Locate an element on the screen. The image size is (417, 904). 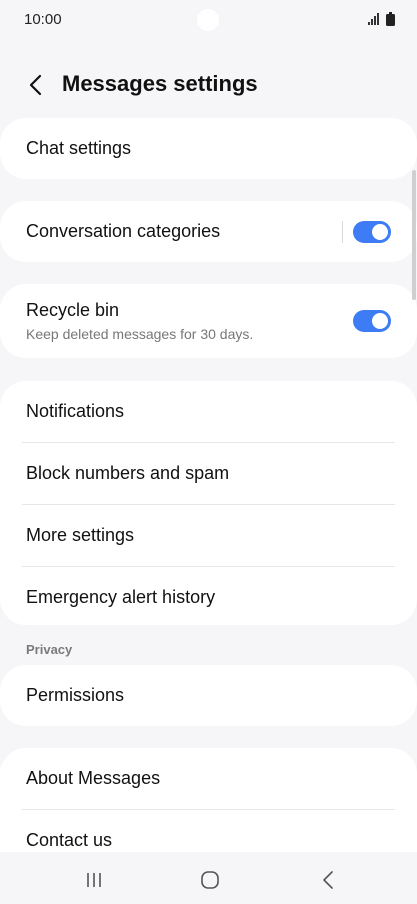
back-nav-icon is located at coordinates (328, 880).